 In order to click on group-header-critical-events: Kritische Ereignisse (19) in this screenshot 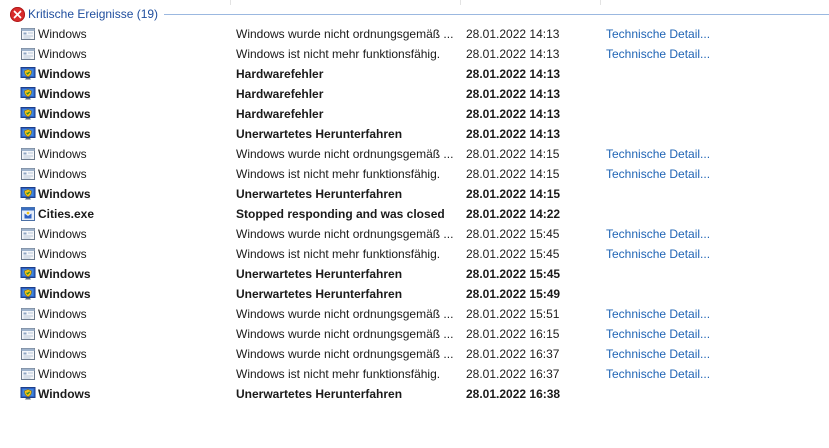, I will do `click(417, 14)`.